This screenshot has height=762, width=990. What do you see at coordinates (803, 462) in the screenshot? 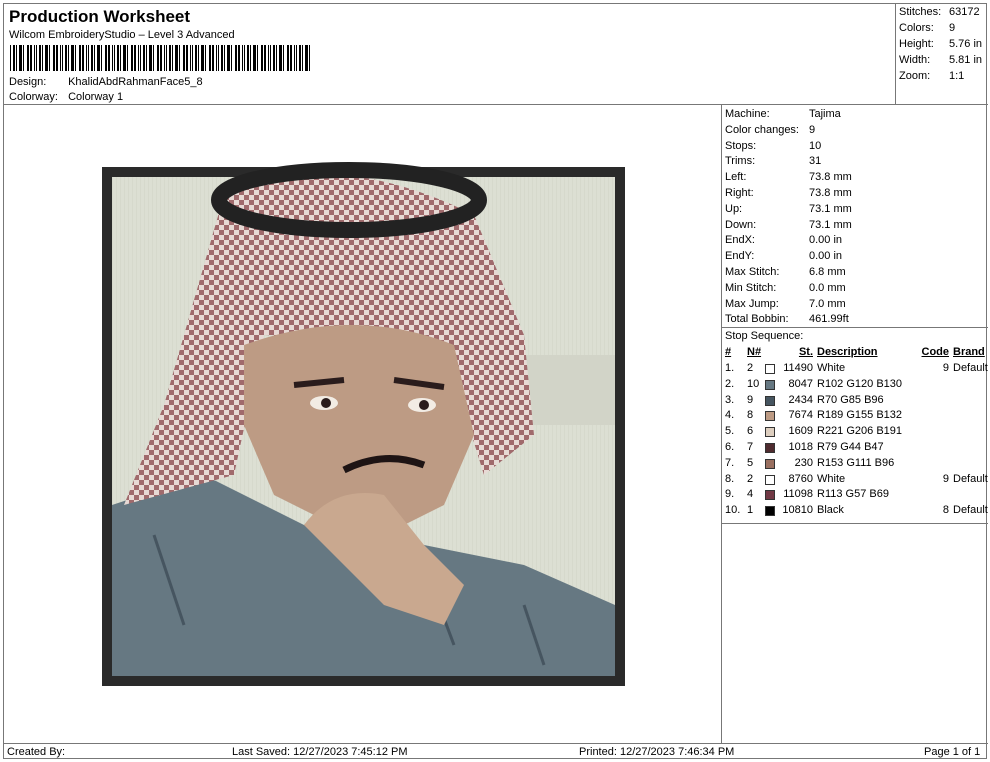
I see `stitch-count: 230` at bounding box center [803, 462].